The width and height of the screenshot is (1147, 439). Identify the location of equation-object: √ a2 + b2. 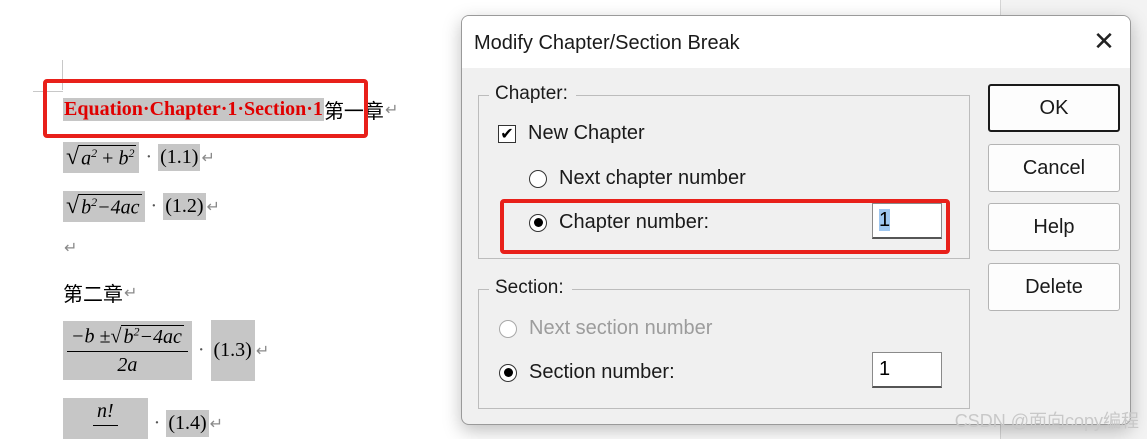
(101, 157).